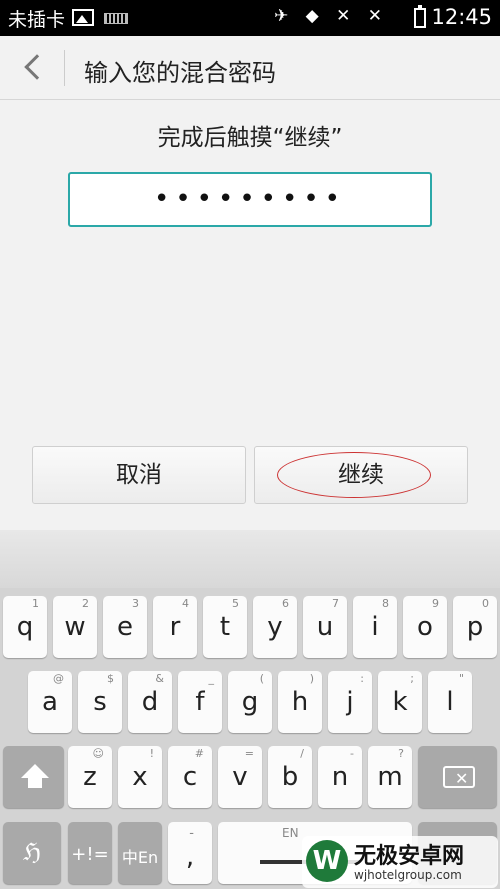 The width and height of the screenshot is (500, 889). I want to click on key-label: v, so click(240, 777).